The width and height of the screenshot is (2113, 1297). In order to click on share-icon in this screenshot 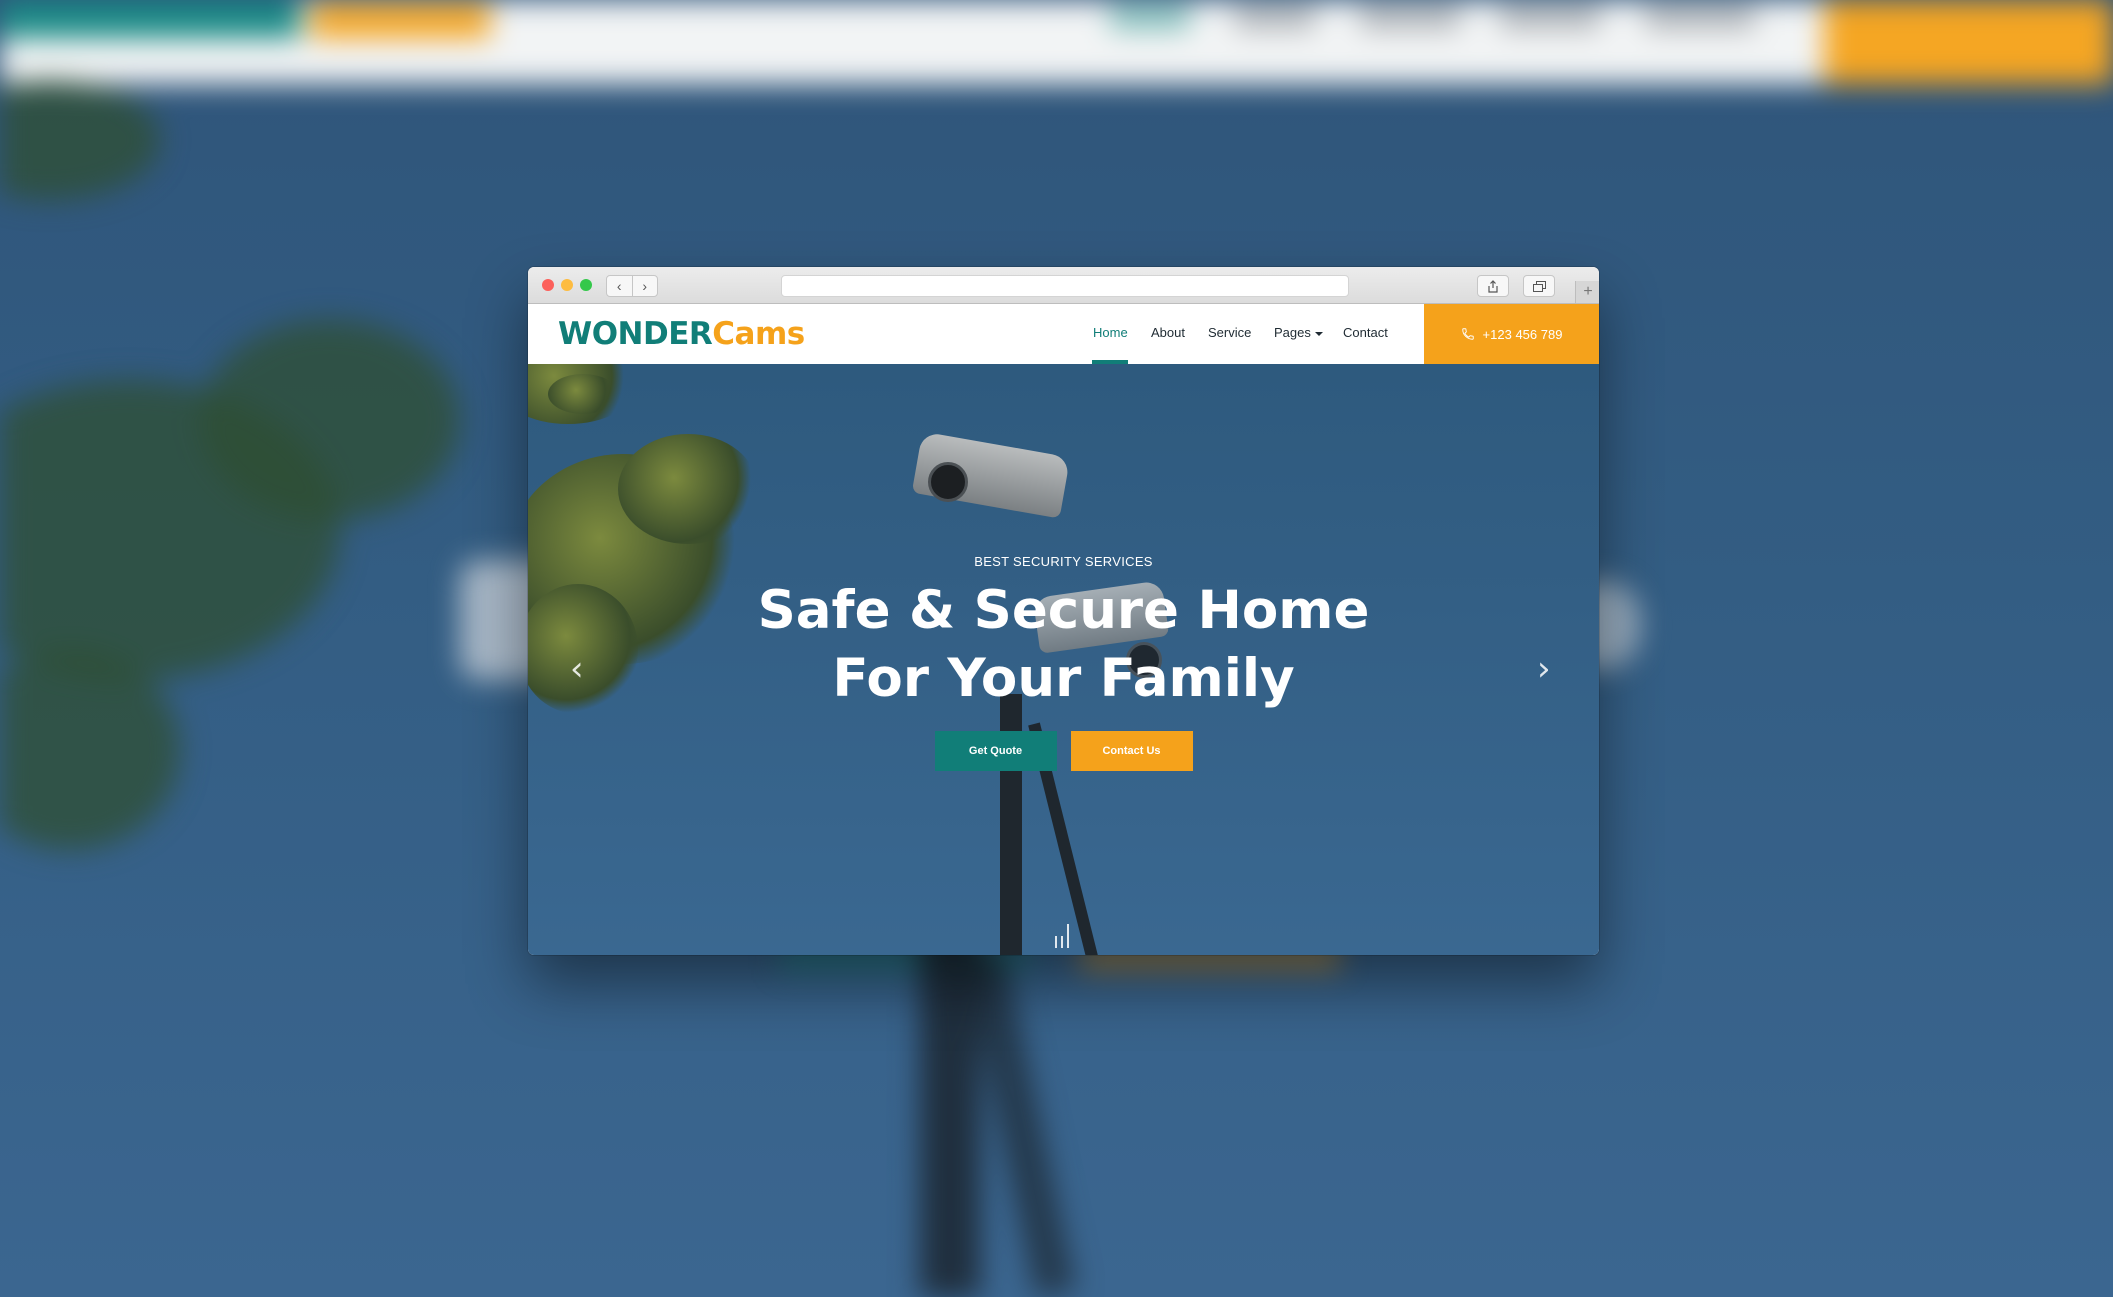, I will do `click(1493, 286)`.